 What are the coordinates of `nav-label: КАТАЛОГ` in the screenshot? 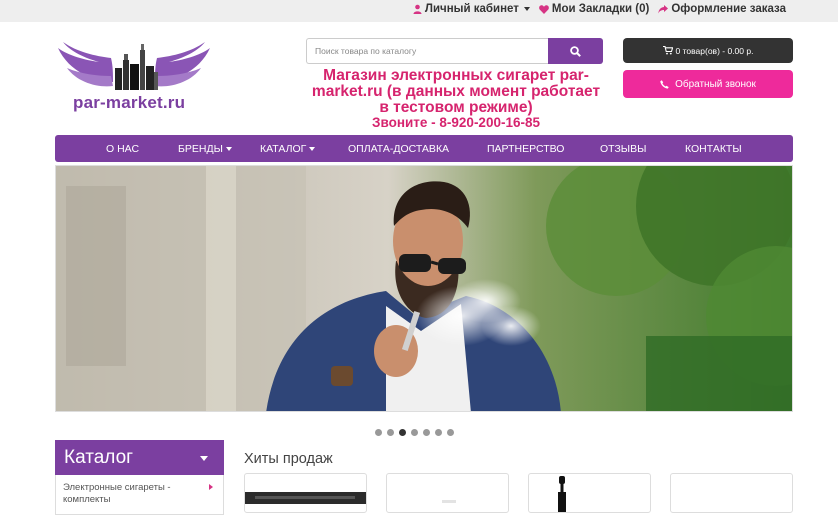 It's located at (283, 148).